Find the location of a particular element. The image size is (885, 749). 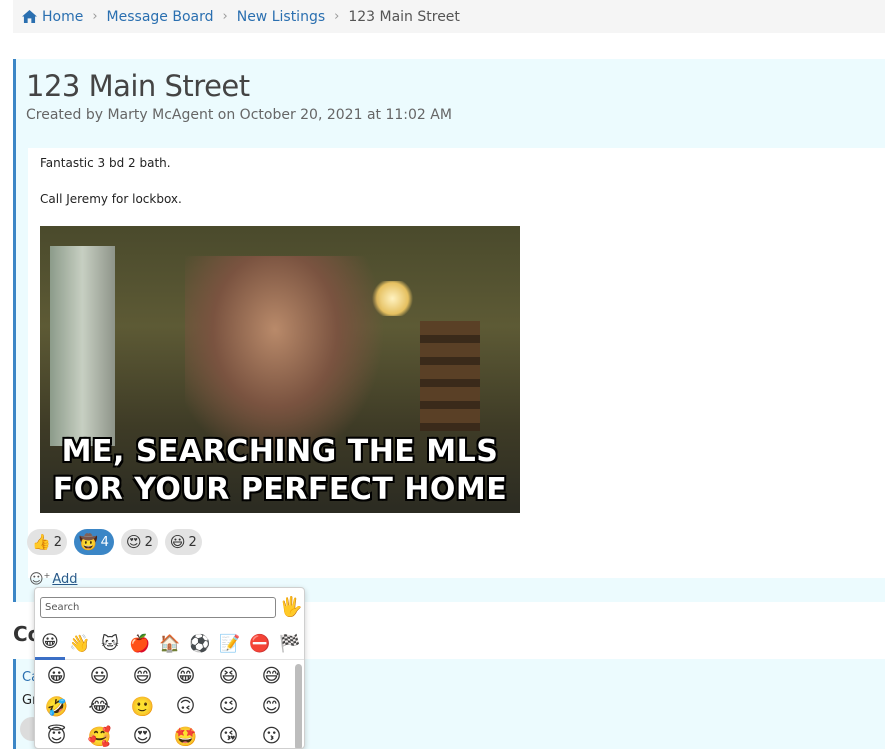

emoji-category-tabs: 😀 👋 🐱 🍎 🏠 ⚽ 📝 ⛔ 🏁 is located at coordinates (169, 643).